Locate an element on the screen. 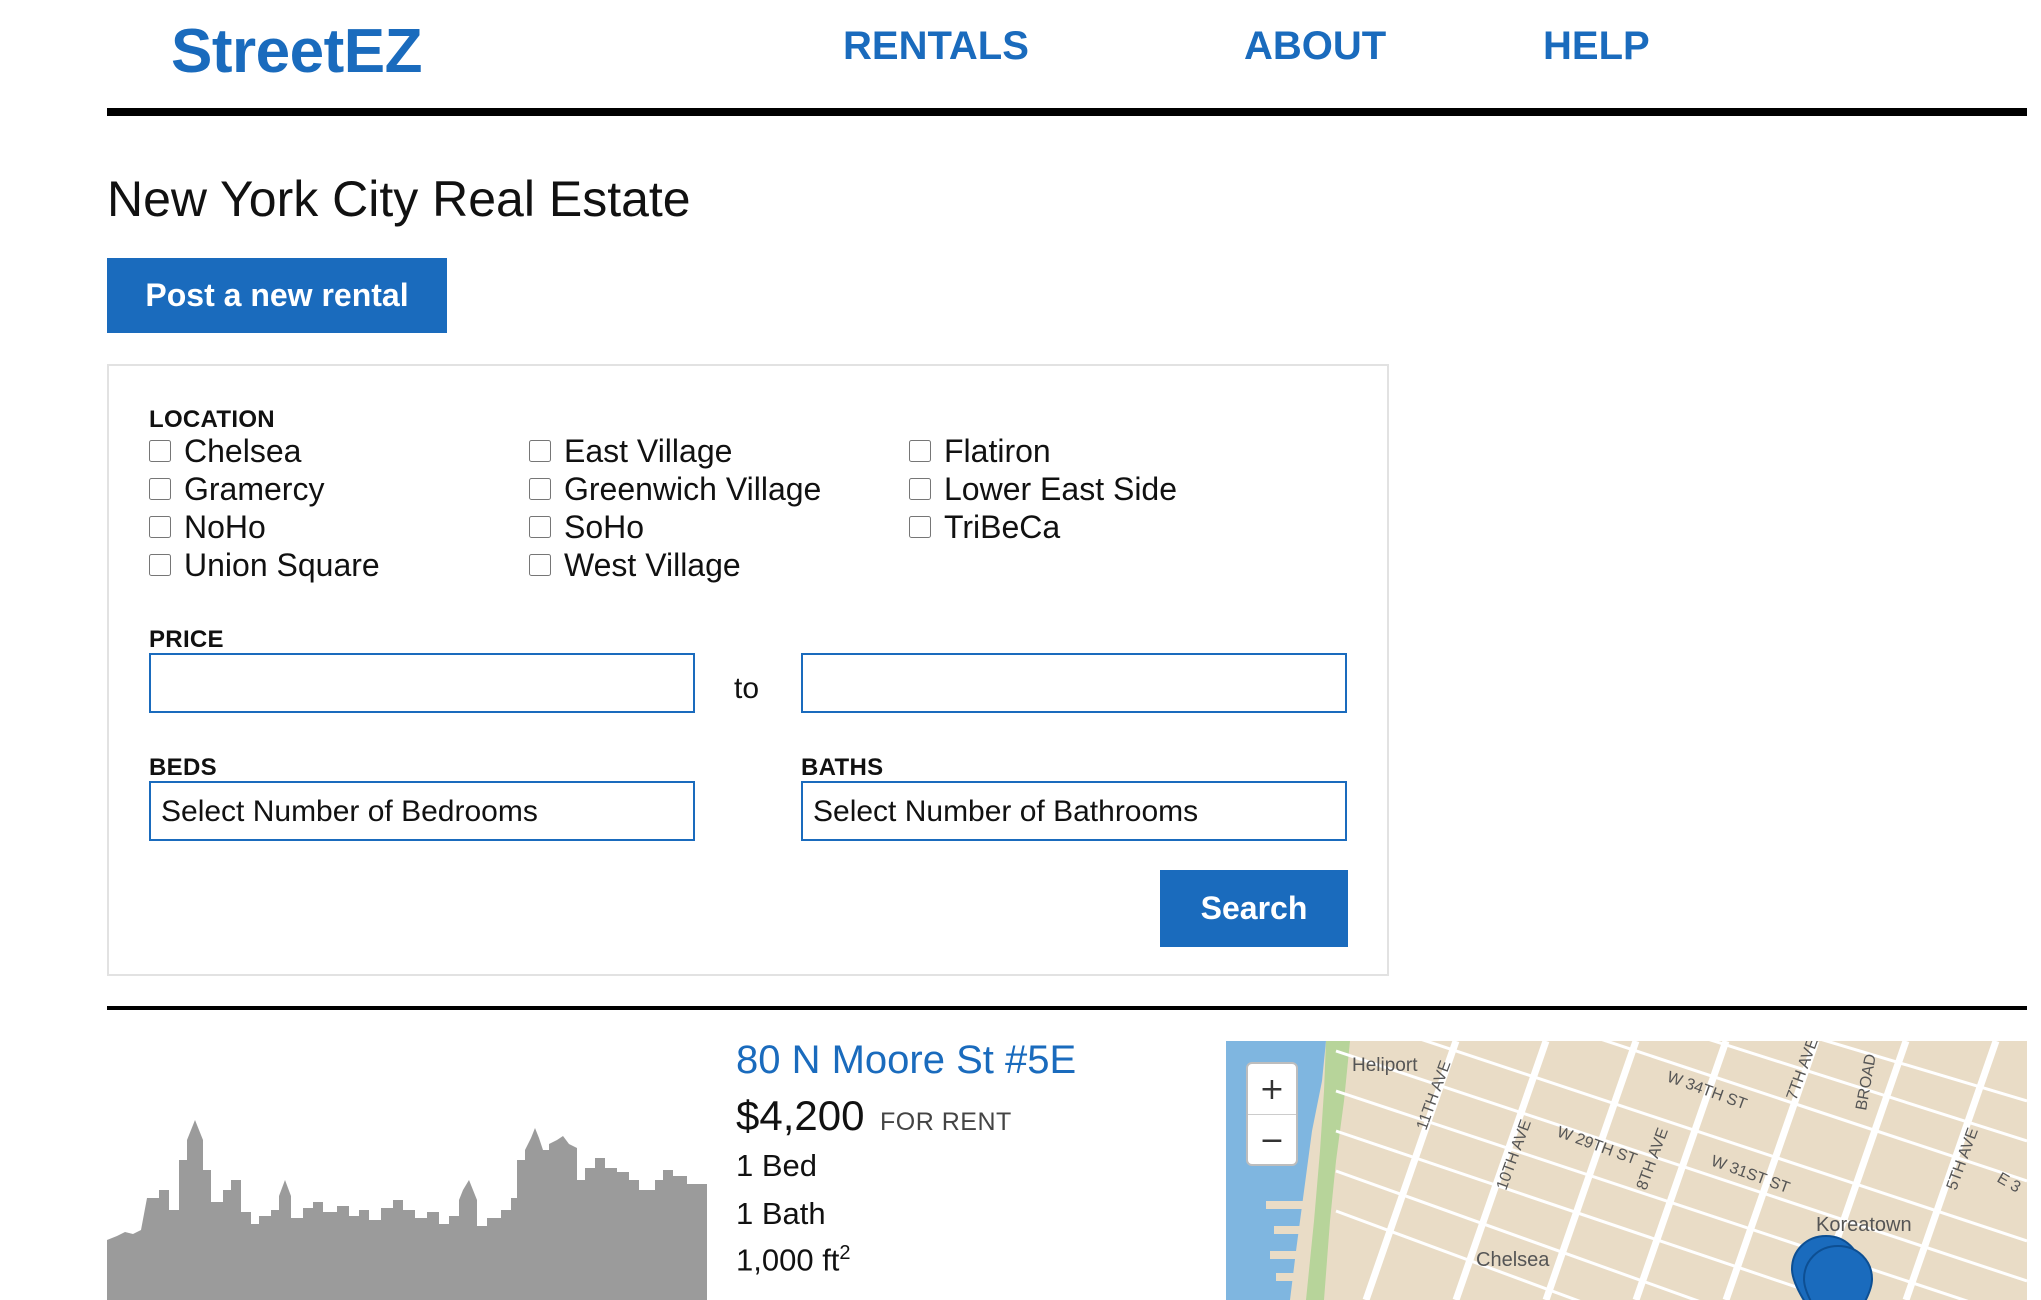 The height and width of the screenshot is (1300, 2041). west-village-checkbox is located at coordinates (540, 565).